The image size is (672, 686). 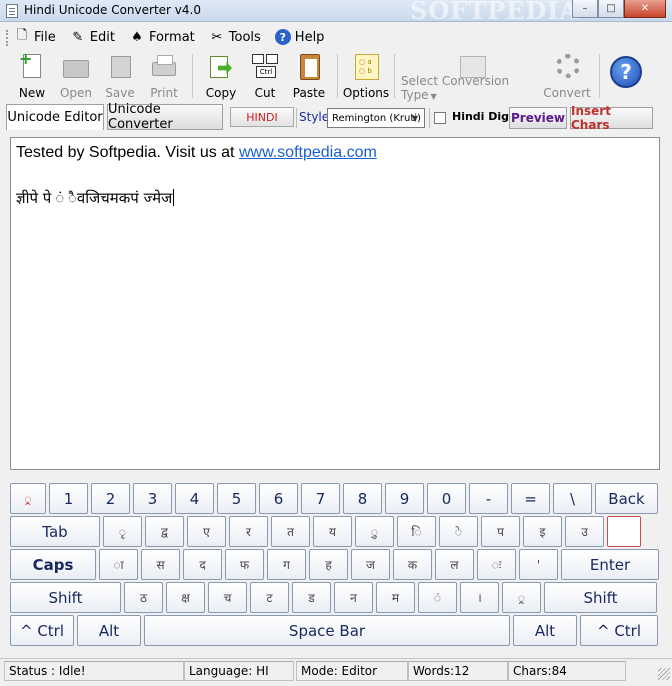 What do you see at coordinates (206, 531) in the screenshot?
I see `keyboard-key: ए` at bounding box center [206, 531].